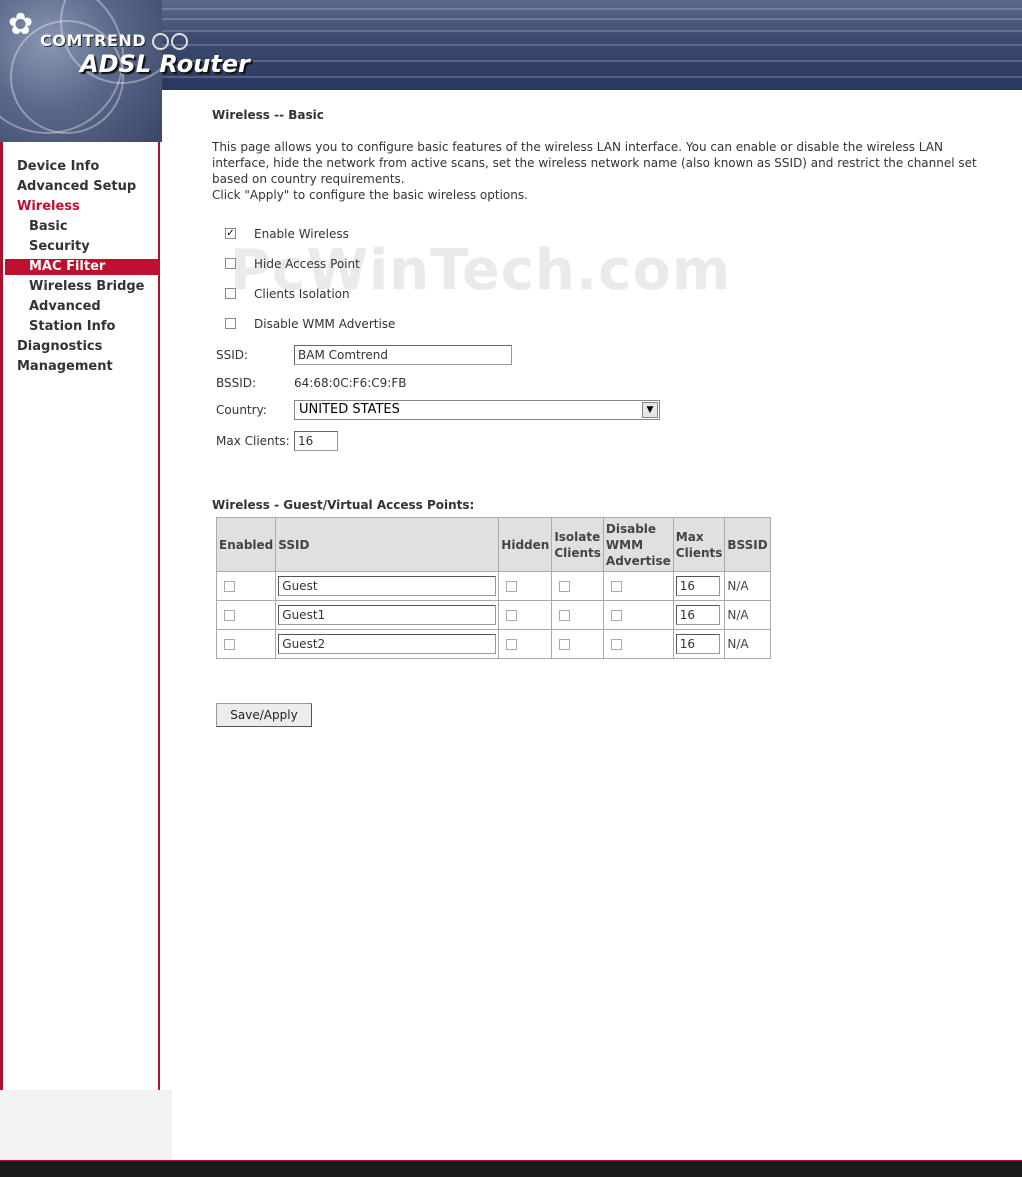  I want to click on sidebar-footer, so click(86, 1125).